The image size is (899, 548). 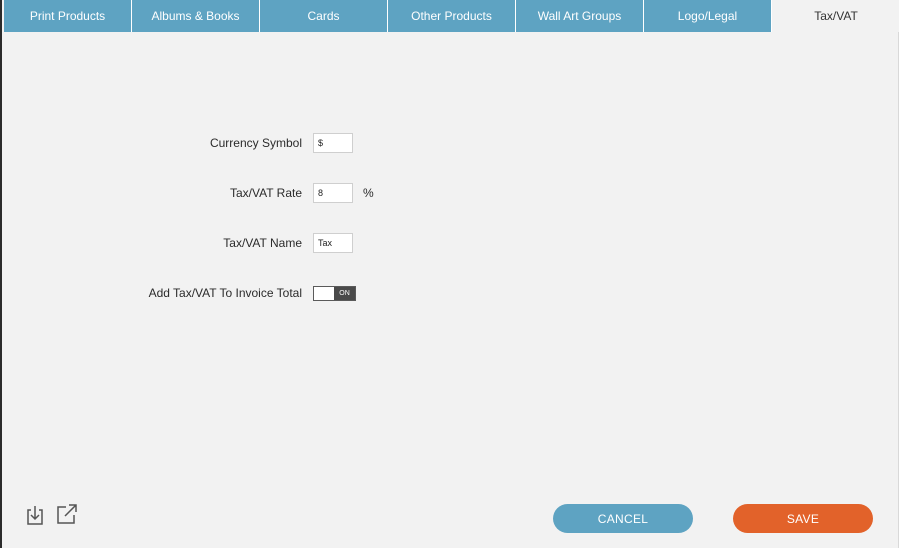 I want to click on add-tax-to-invoice-label: Add Tax/VAT To Invoice Total, so click(x=225, y=293).